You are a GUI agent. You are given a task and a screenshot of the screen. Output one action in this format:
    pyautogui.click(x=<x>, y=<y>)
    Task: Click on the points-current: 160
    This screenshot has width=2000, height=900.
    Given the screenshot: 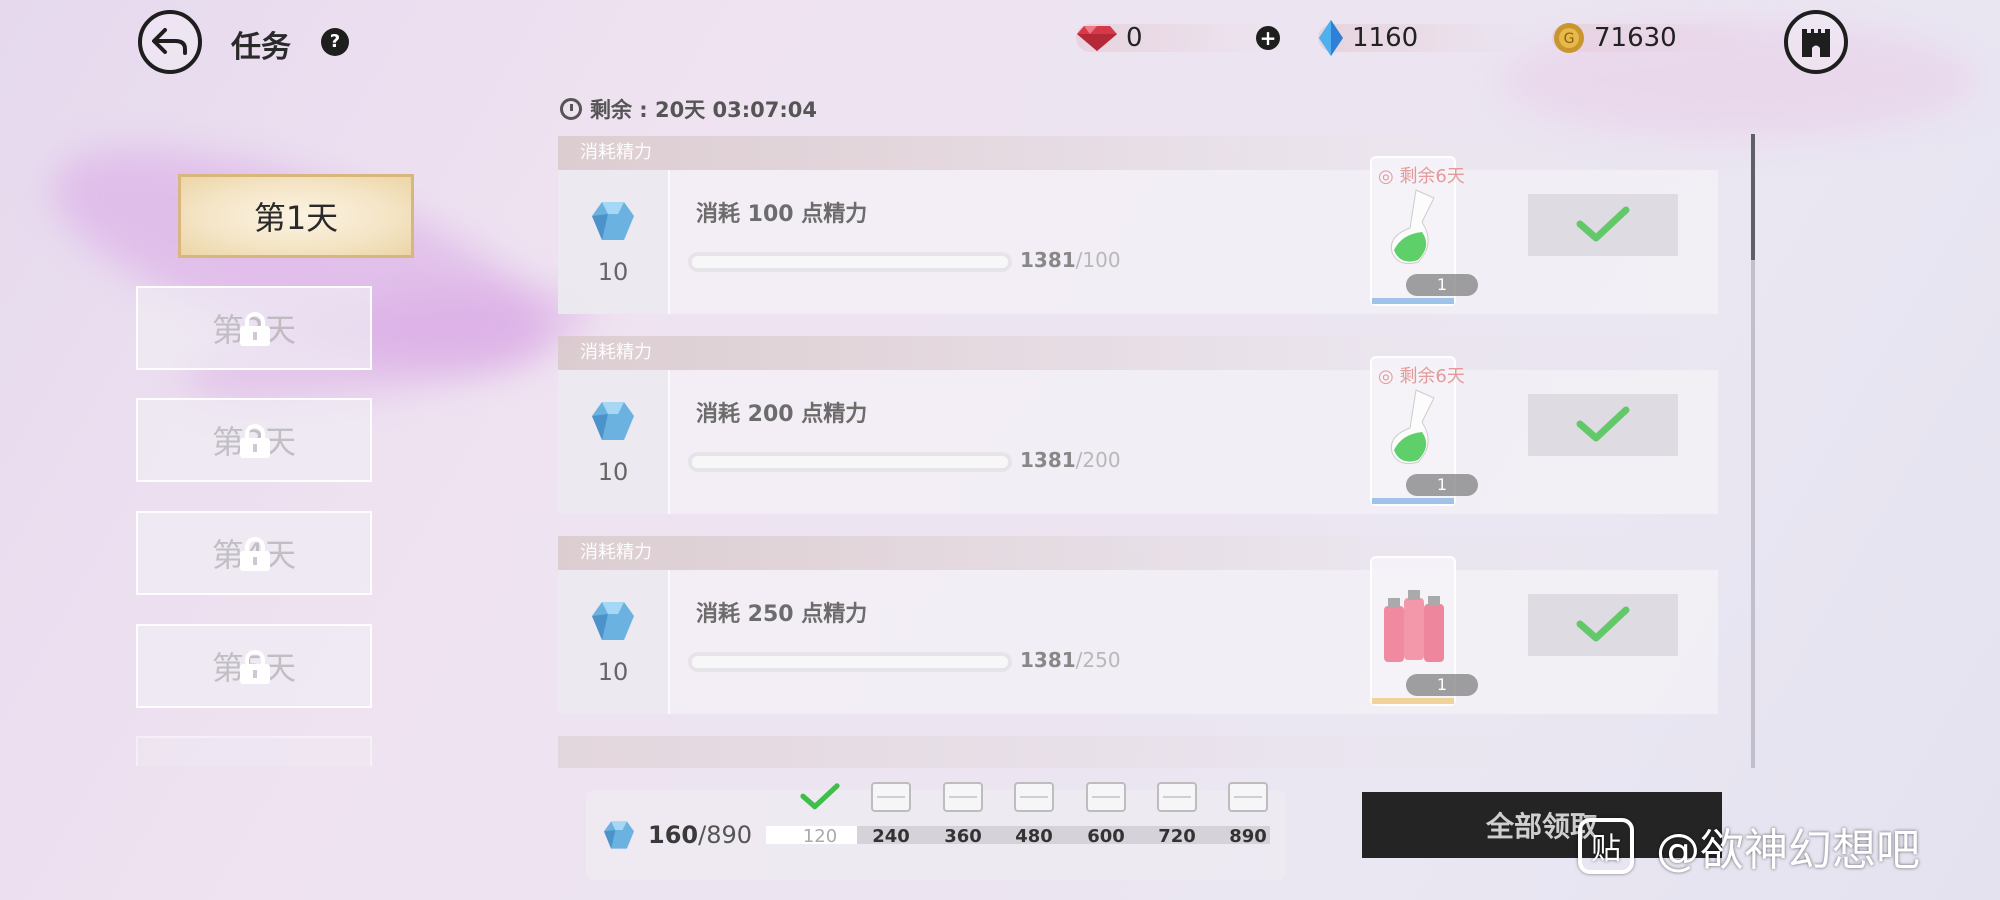 What is the action you would take?
    pyautogui.click(x=673, y=835)
    